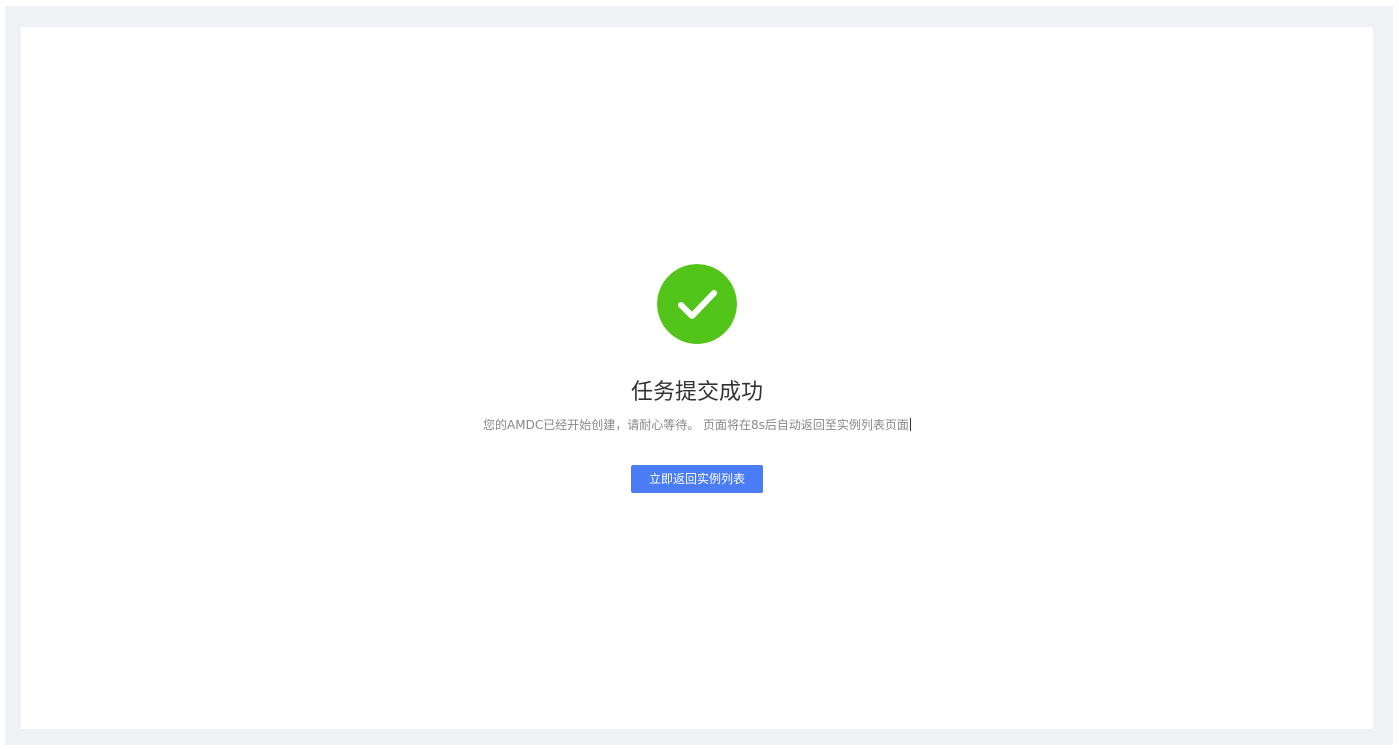 The width and height of the screenshot is (1399, 749). I want to click on result-title: 任务提交成功, so click(697, 393).